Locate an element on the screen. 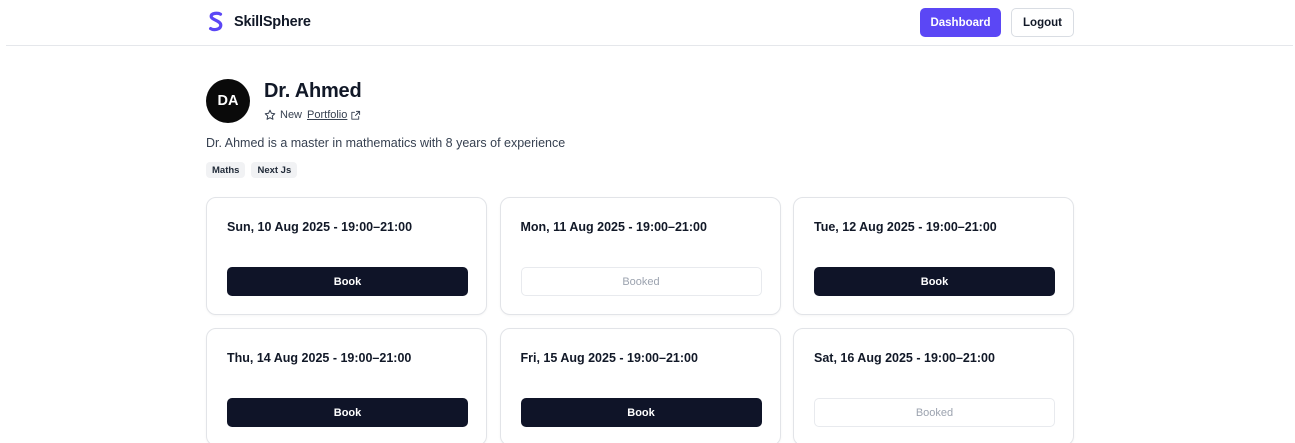 The width and height of the screenshot is (1295, 443). brand-link: SkillSphere is located at coordinates (259, 22).